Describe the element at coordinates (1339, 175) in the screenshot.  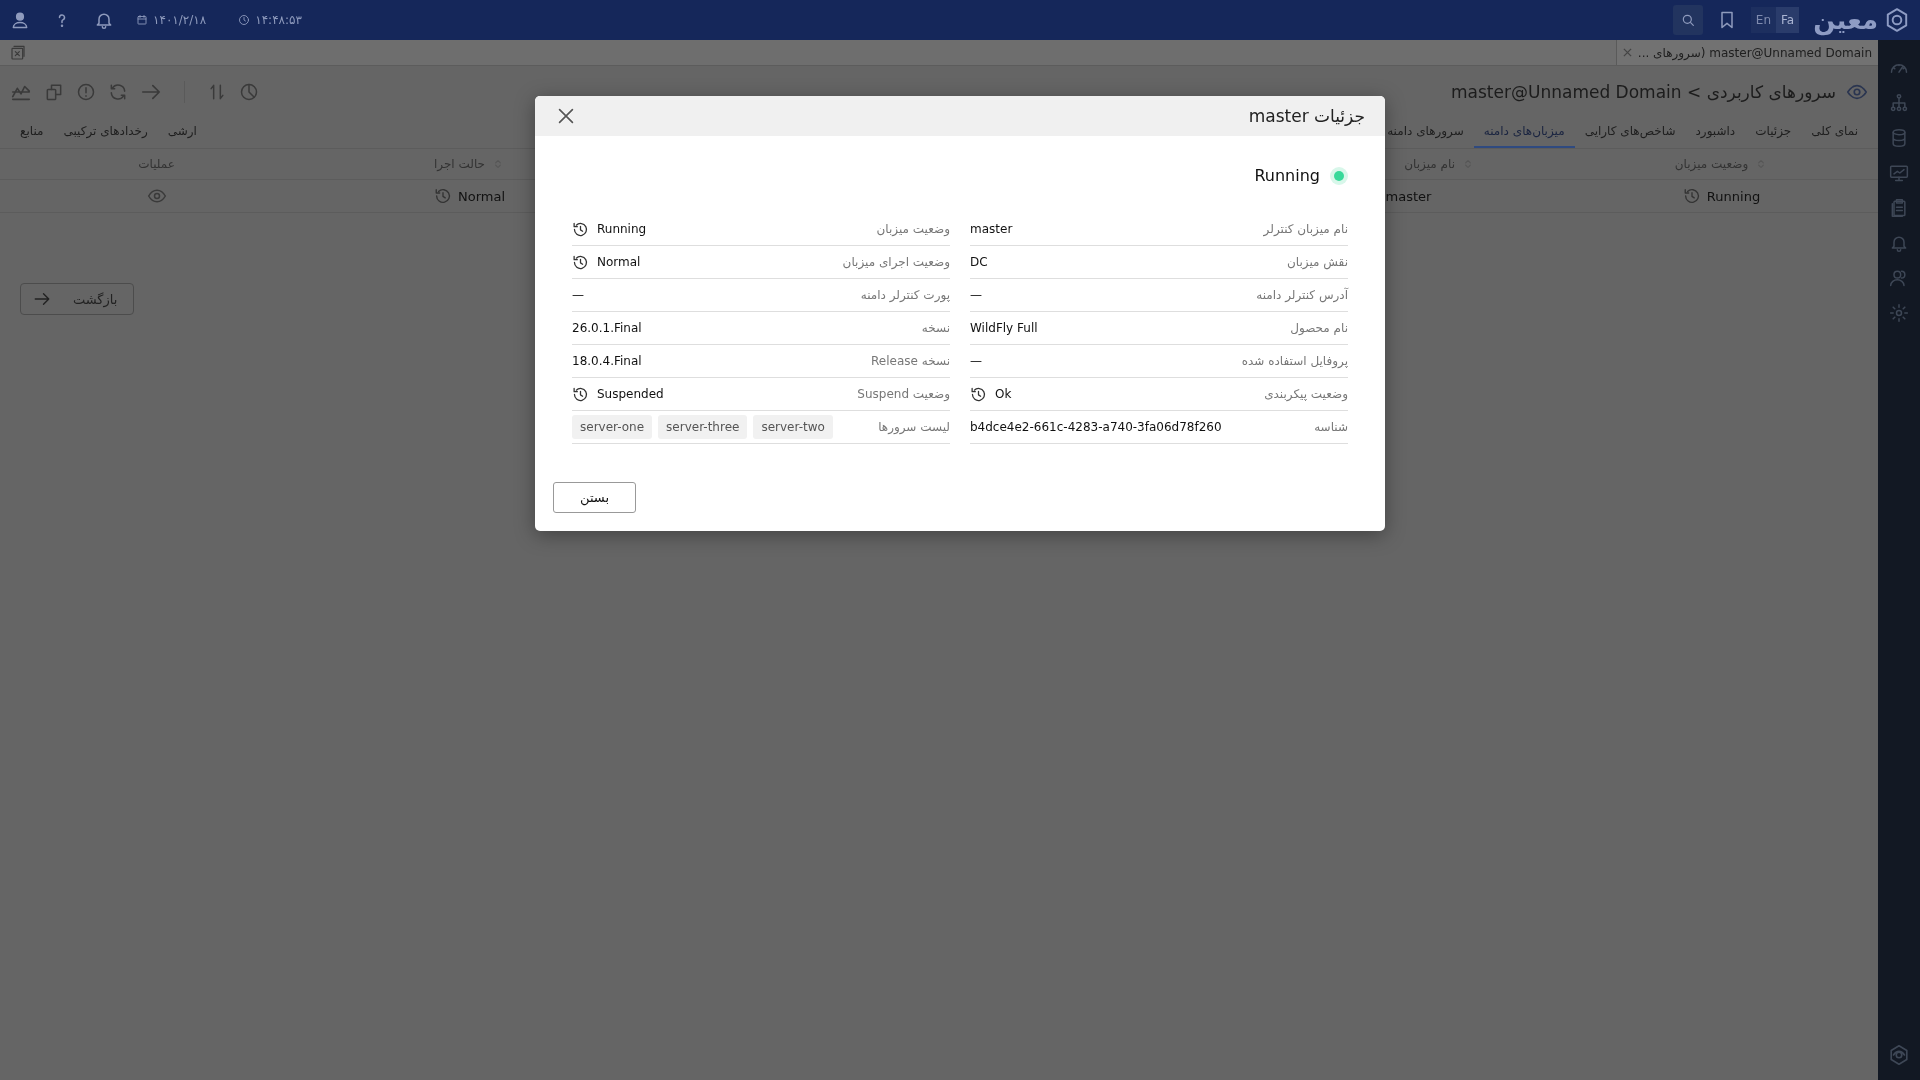
I see `status-dot` at that location.